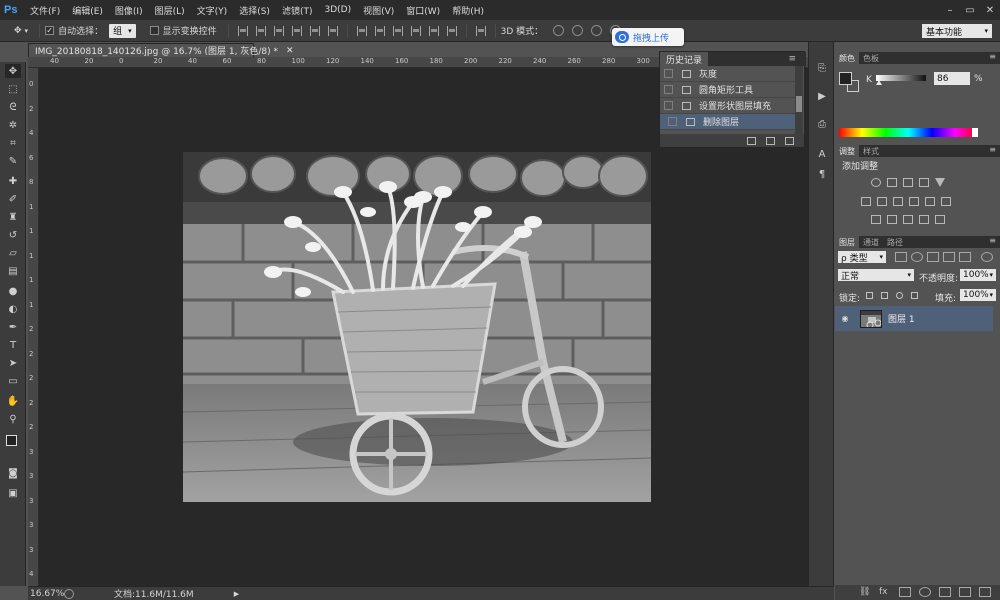  I want to click on exposure-icon, so click(924, 182).